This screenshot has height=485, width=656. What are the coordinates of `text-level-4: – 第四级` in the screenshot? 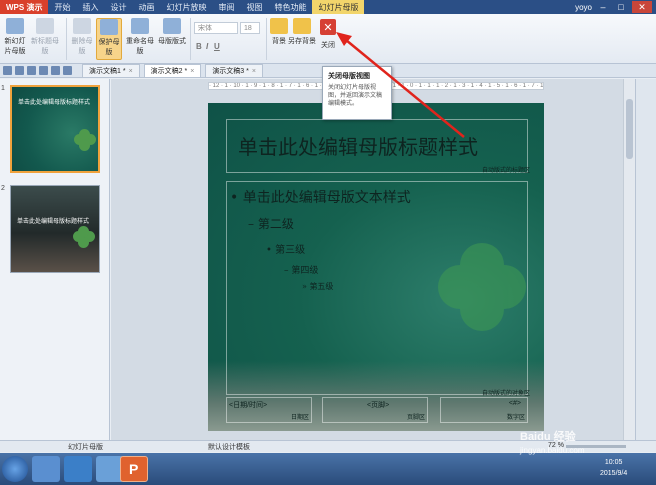 It's located at (301, 269).